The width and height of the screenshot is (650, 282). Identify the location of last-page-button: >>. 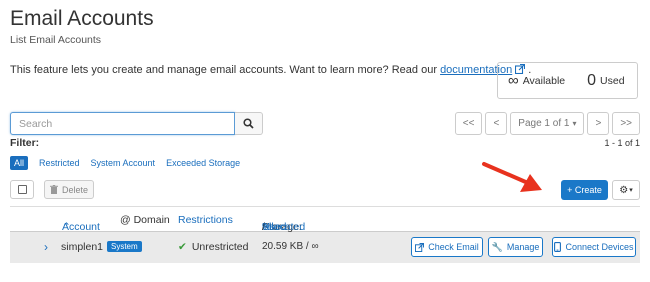
(626, 123).